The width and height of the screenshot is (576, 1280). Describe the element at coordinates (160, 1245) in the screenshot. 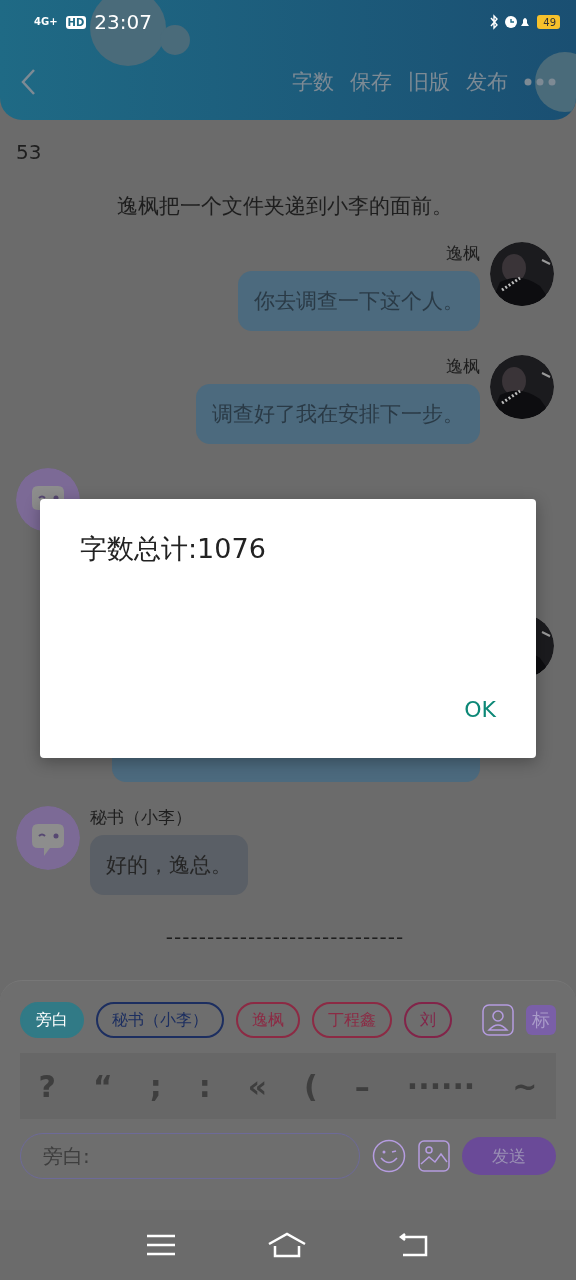

I see `menu-icon` at that location.